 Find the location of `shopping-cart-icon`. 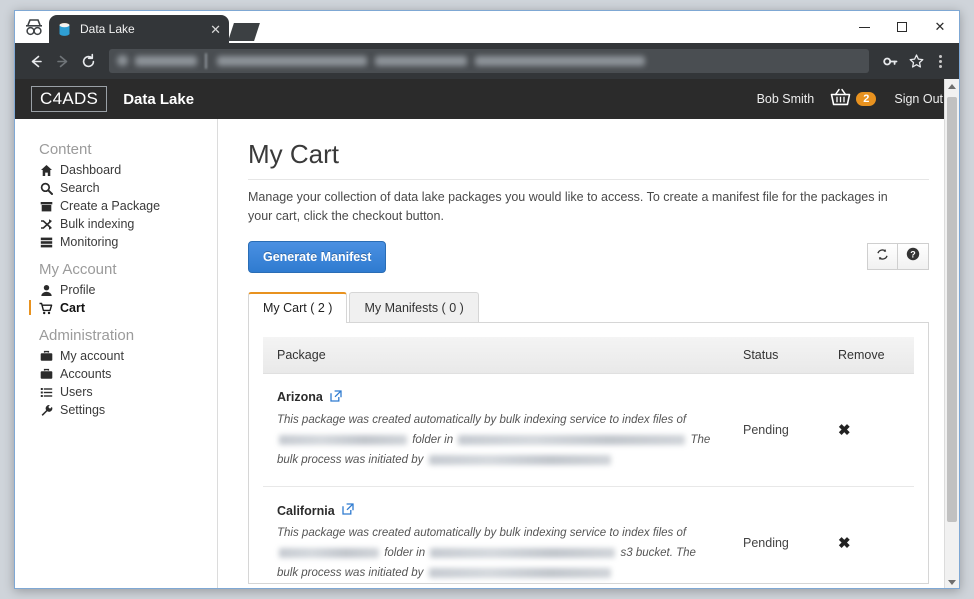

shopping-cart-icon is located at coordinates (46, 308).